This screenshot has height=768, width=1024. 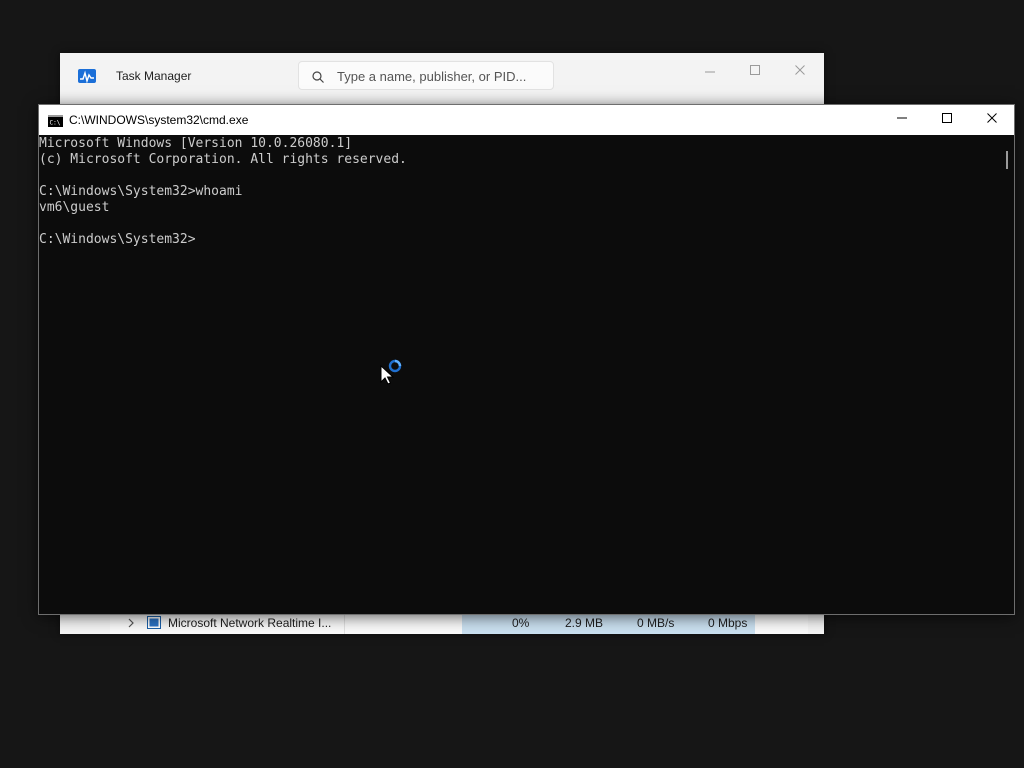 I want to click on console-line: vm6\guest, so click(x=74, y=207).